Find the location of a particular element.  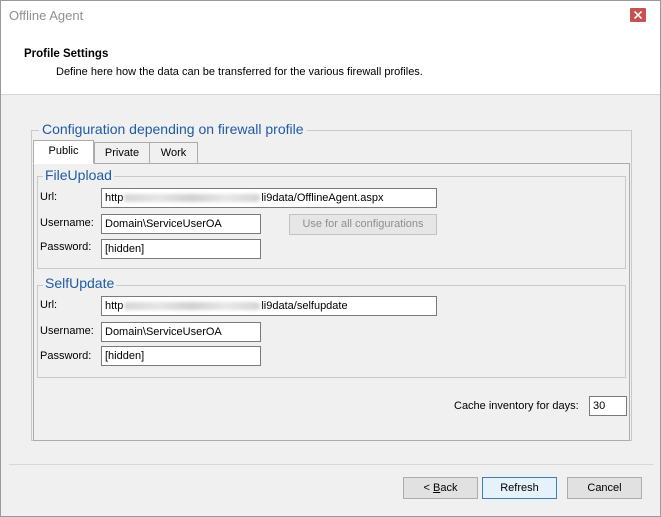

close-button is located at coordinates (638, 15).